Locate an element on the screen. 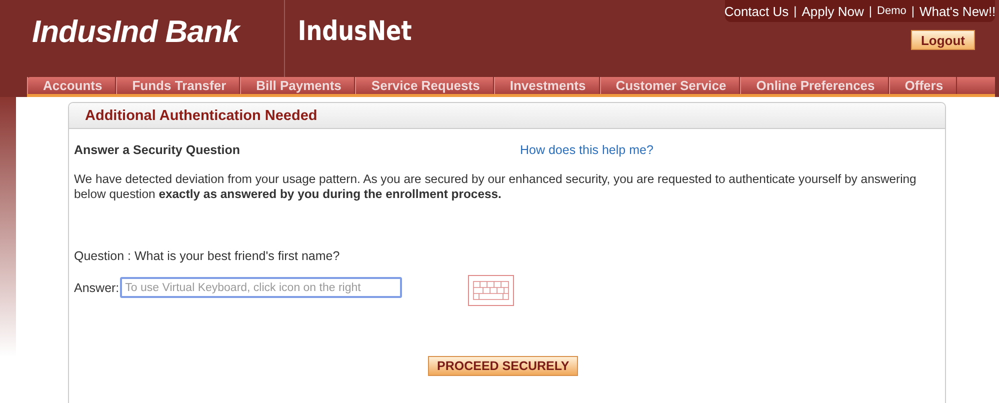 The image size is (999, 403). product-name: IndusNet is located at coordinates (354, 32).